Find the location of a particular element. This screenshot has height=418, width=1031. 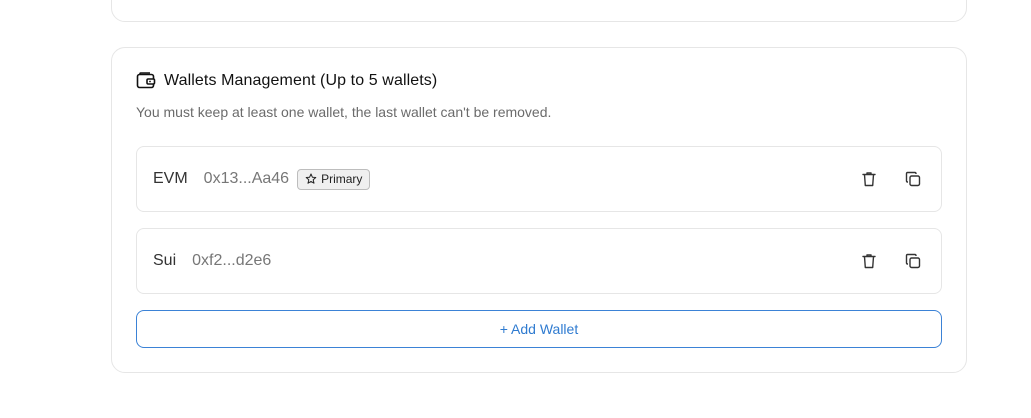

wallet-address: 0x13...Aa46 is located at coordinates (246, 178).